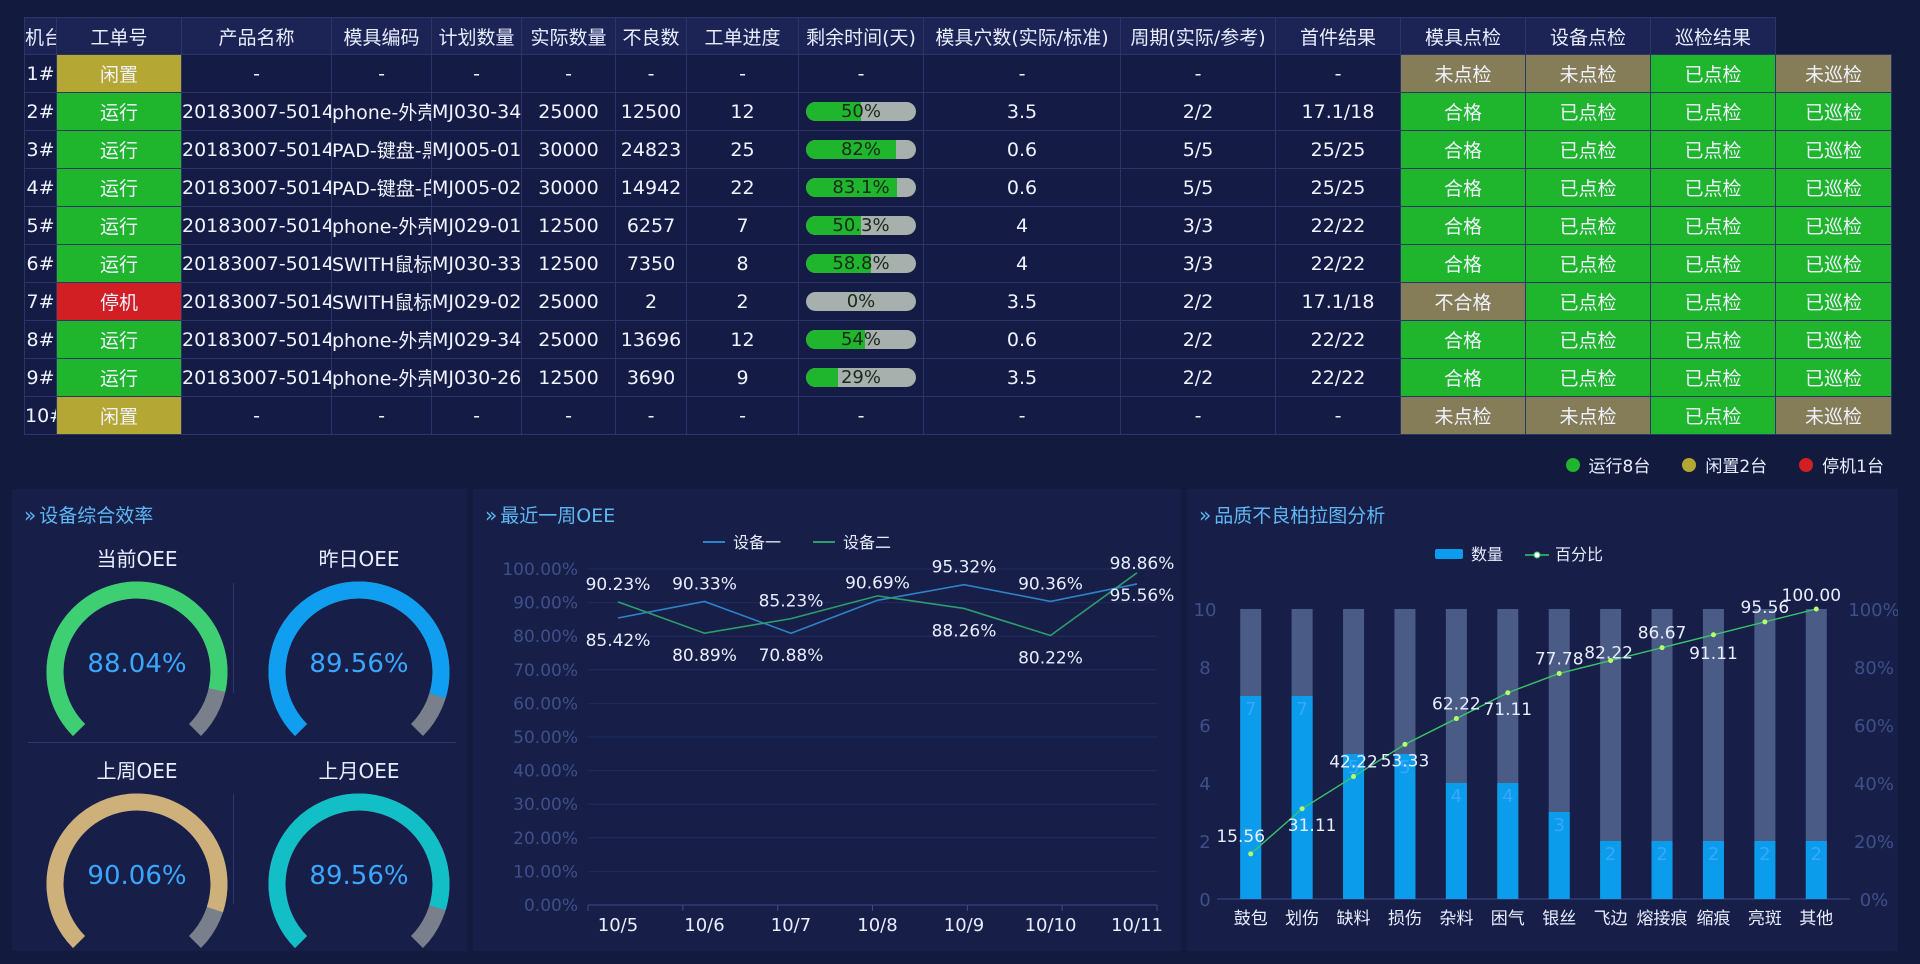 The height and width of the screenshot is (964, 1920). I want to click on y-tick-label: 10, so click(1205, 610).